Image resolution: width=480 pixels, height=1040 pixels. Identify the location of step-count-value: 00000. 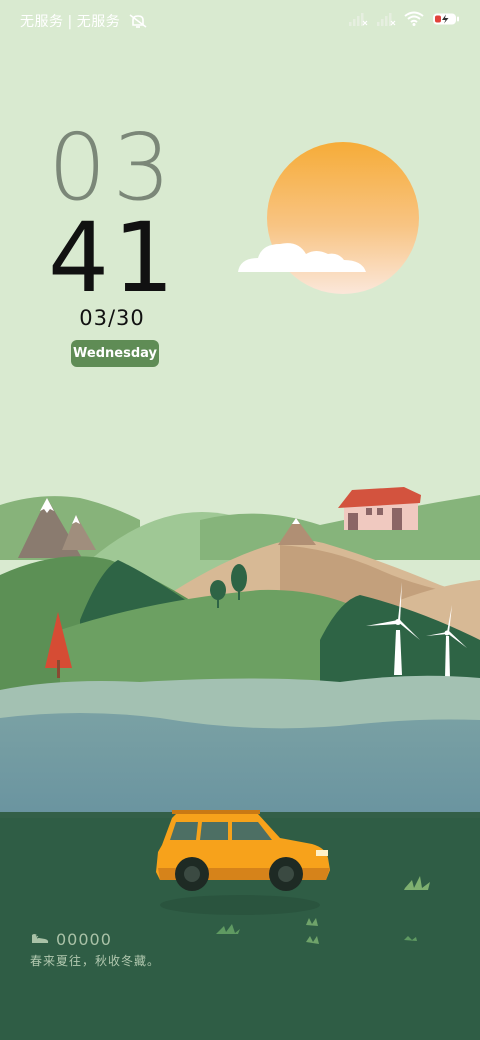
(84, 939).